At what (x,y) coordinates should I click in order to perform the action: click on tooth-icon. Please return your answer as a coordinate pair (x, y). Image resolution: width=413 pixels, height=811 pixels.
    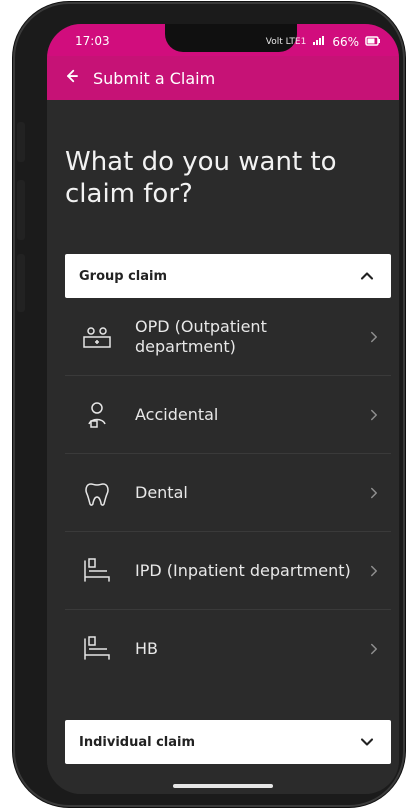
    Looking at the image, I should click on (97, 493).